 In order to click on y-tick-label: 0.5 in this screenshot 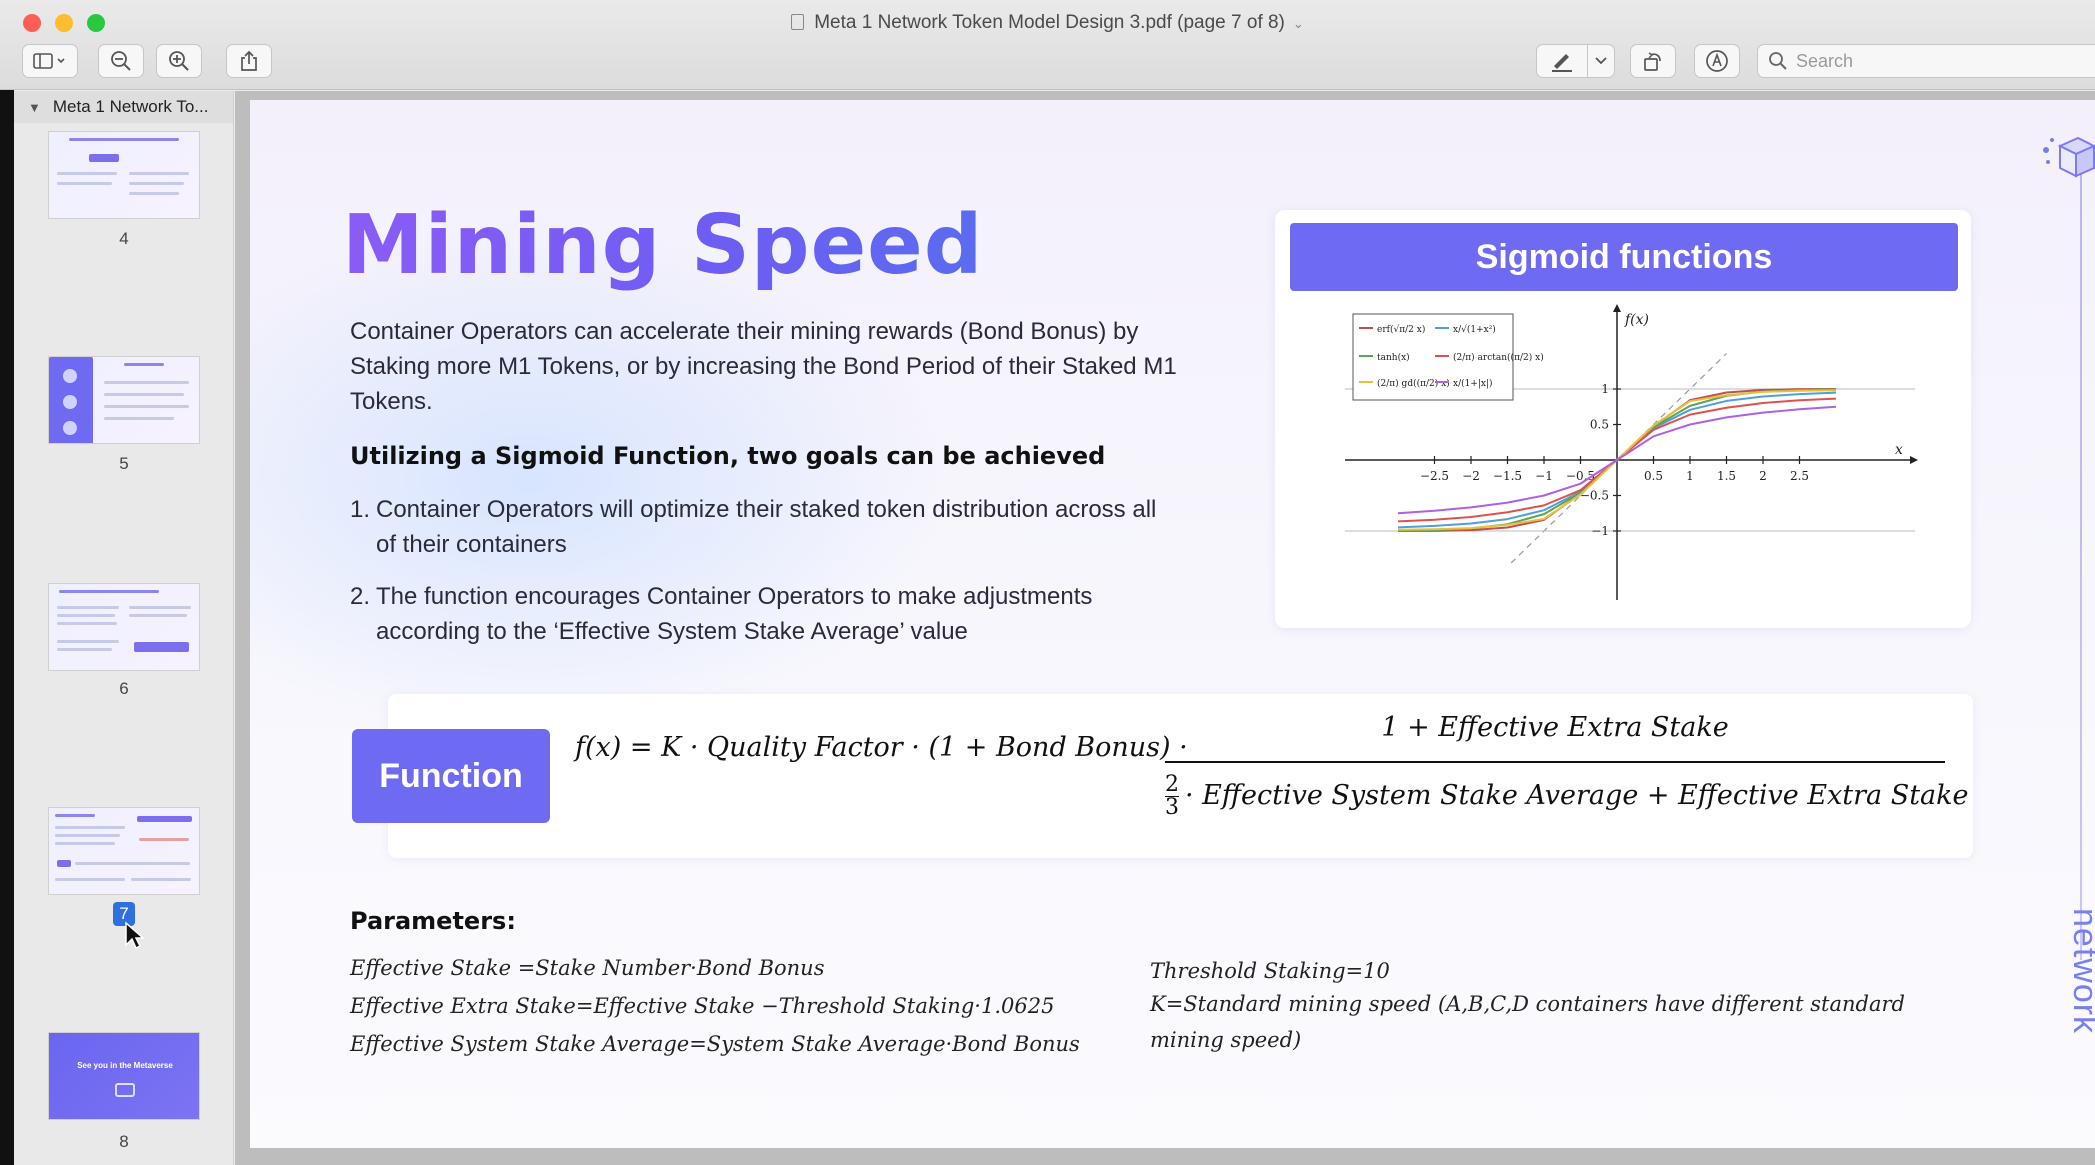, I will do `click(1599, 425)`.